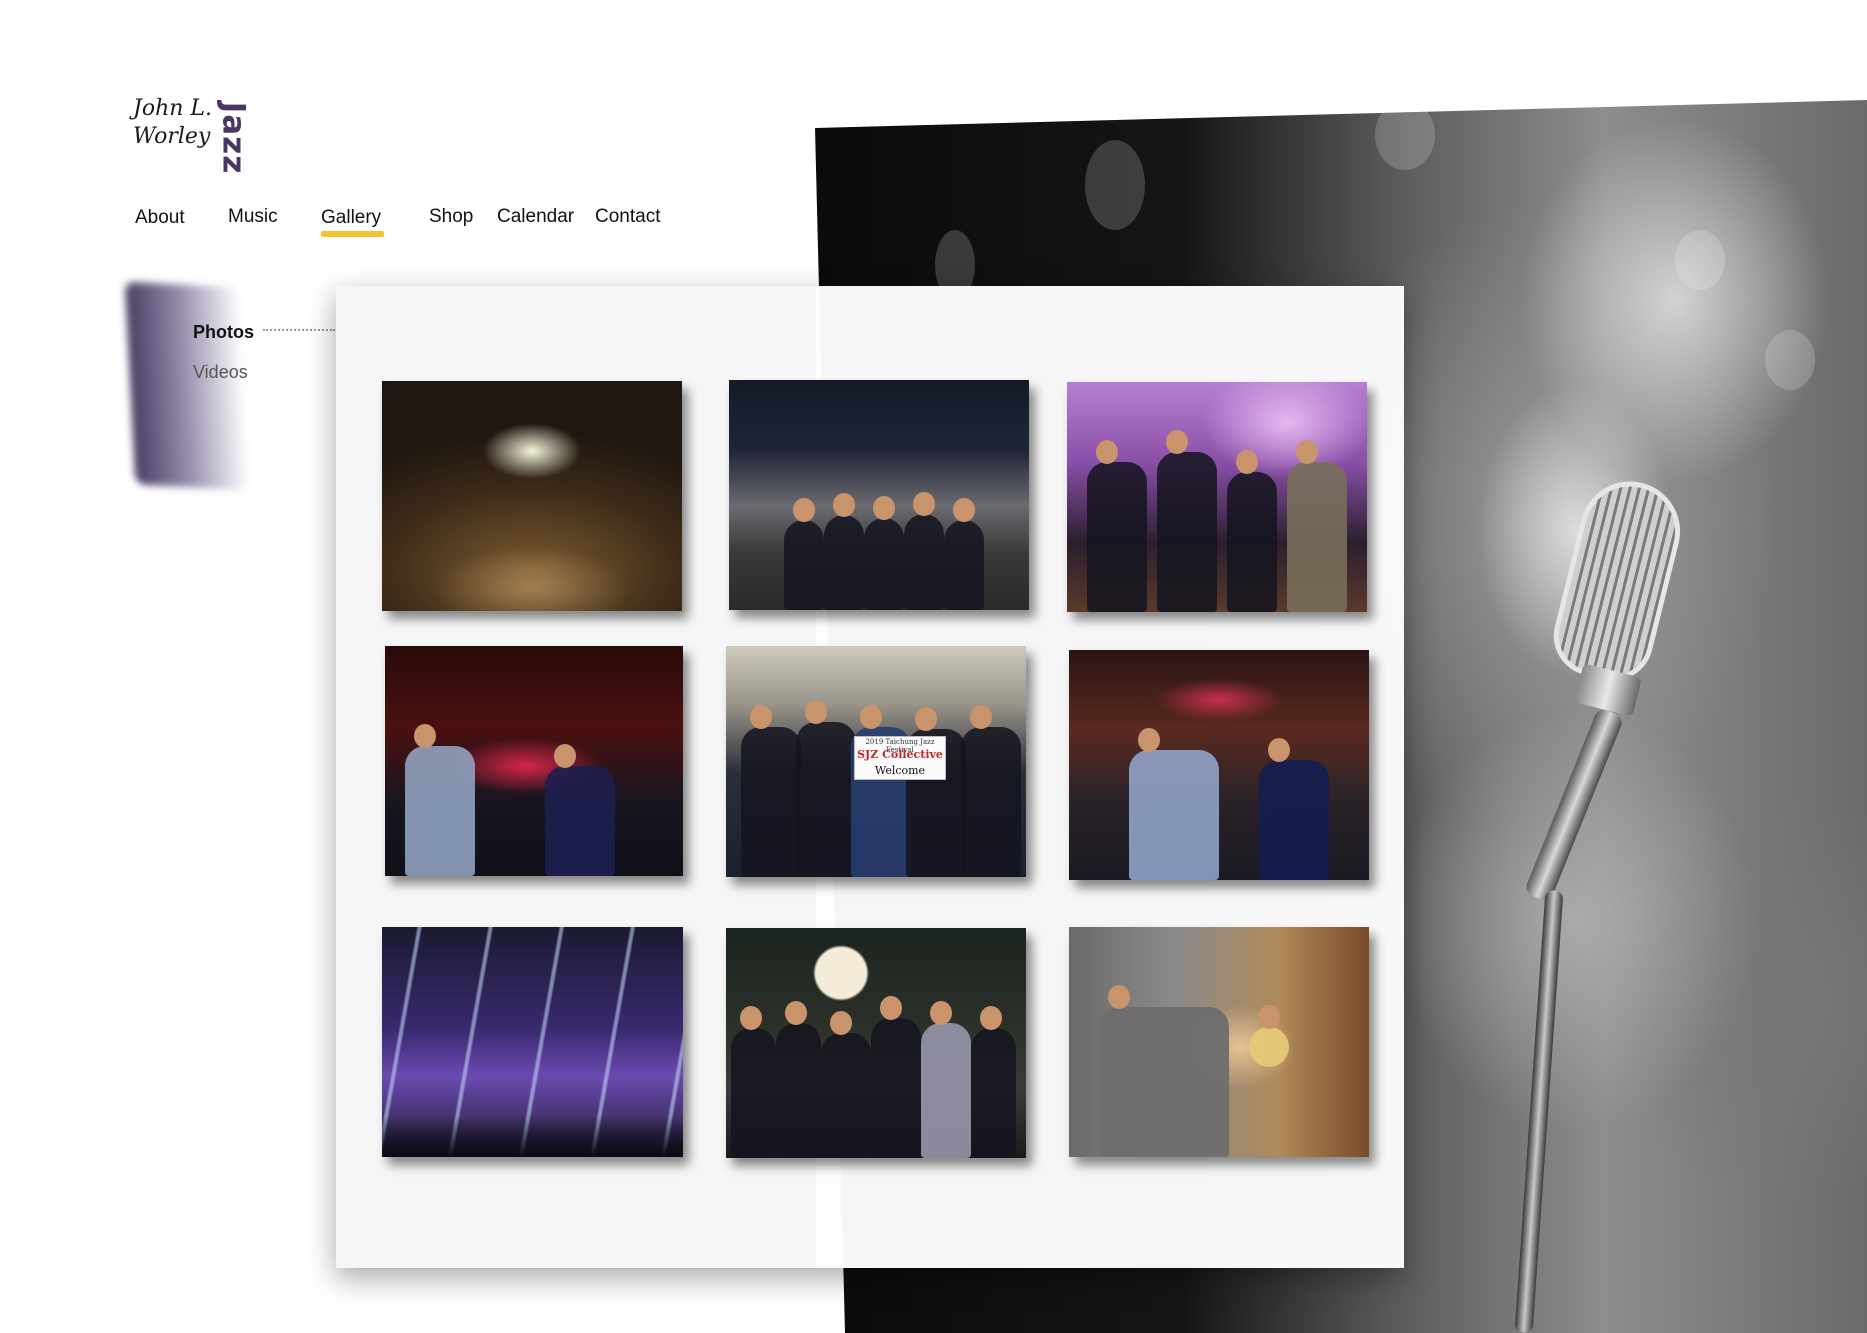 Image resolution: width=1867 pixels, height=1333 pixels. Describe the element at coordinates (351, 218) in the screenshot. I see `nav-gallery: Gallery` at that location.